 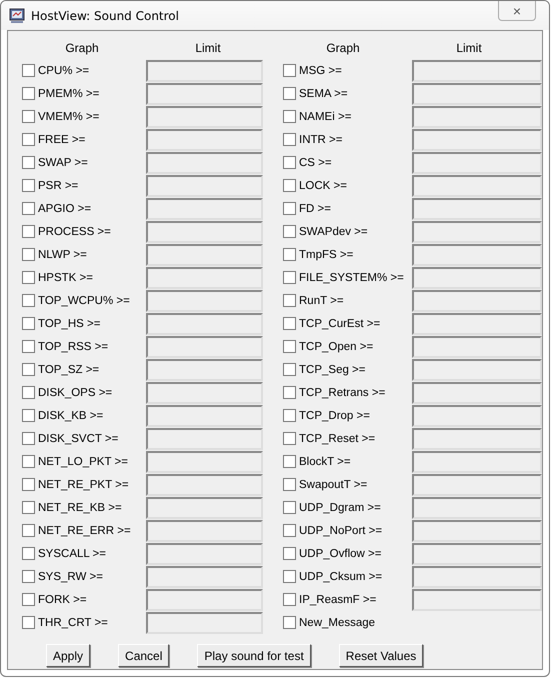 I want to click on dialog-button: Apply, so click(x=68, y=655).